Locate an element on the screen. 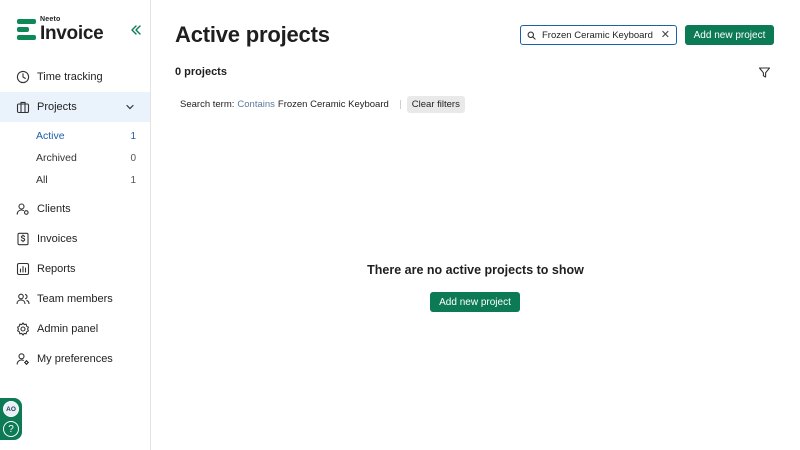 The height and width of the screenshot is (450, 800). sidebar-item-label: My preferences is located at coordinates (75, 359).